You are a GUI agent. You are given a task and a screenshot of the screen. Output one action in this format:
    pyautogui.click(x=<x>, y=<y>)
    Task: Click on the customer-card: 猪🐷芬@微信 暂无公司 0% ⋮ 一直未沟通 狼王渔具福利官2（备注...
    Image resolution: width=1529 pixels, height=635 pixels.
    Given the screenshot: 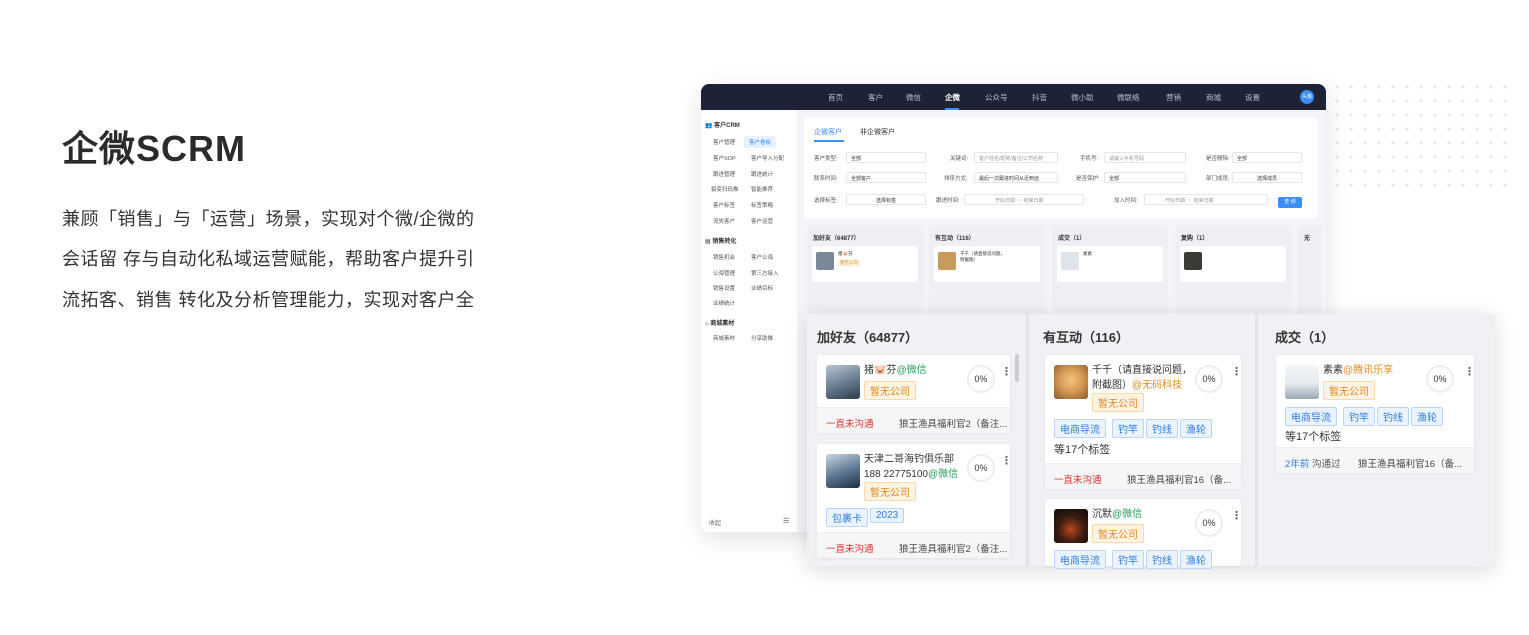 What is the action you would take?
    pyautogui.click(x=914, y=394)
    